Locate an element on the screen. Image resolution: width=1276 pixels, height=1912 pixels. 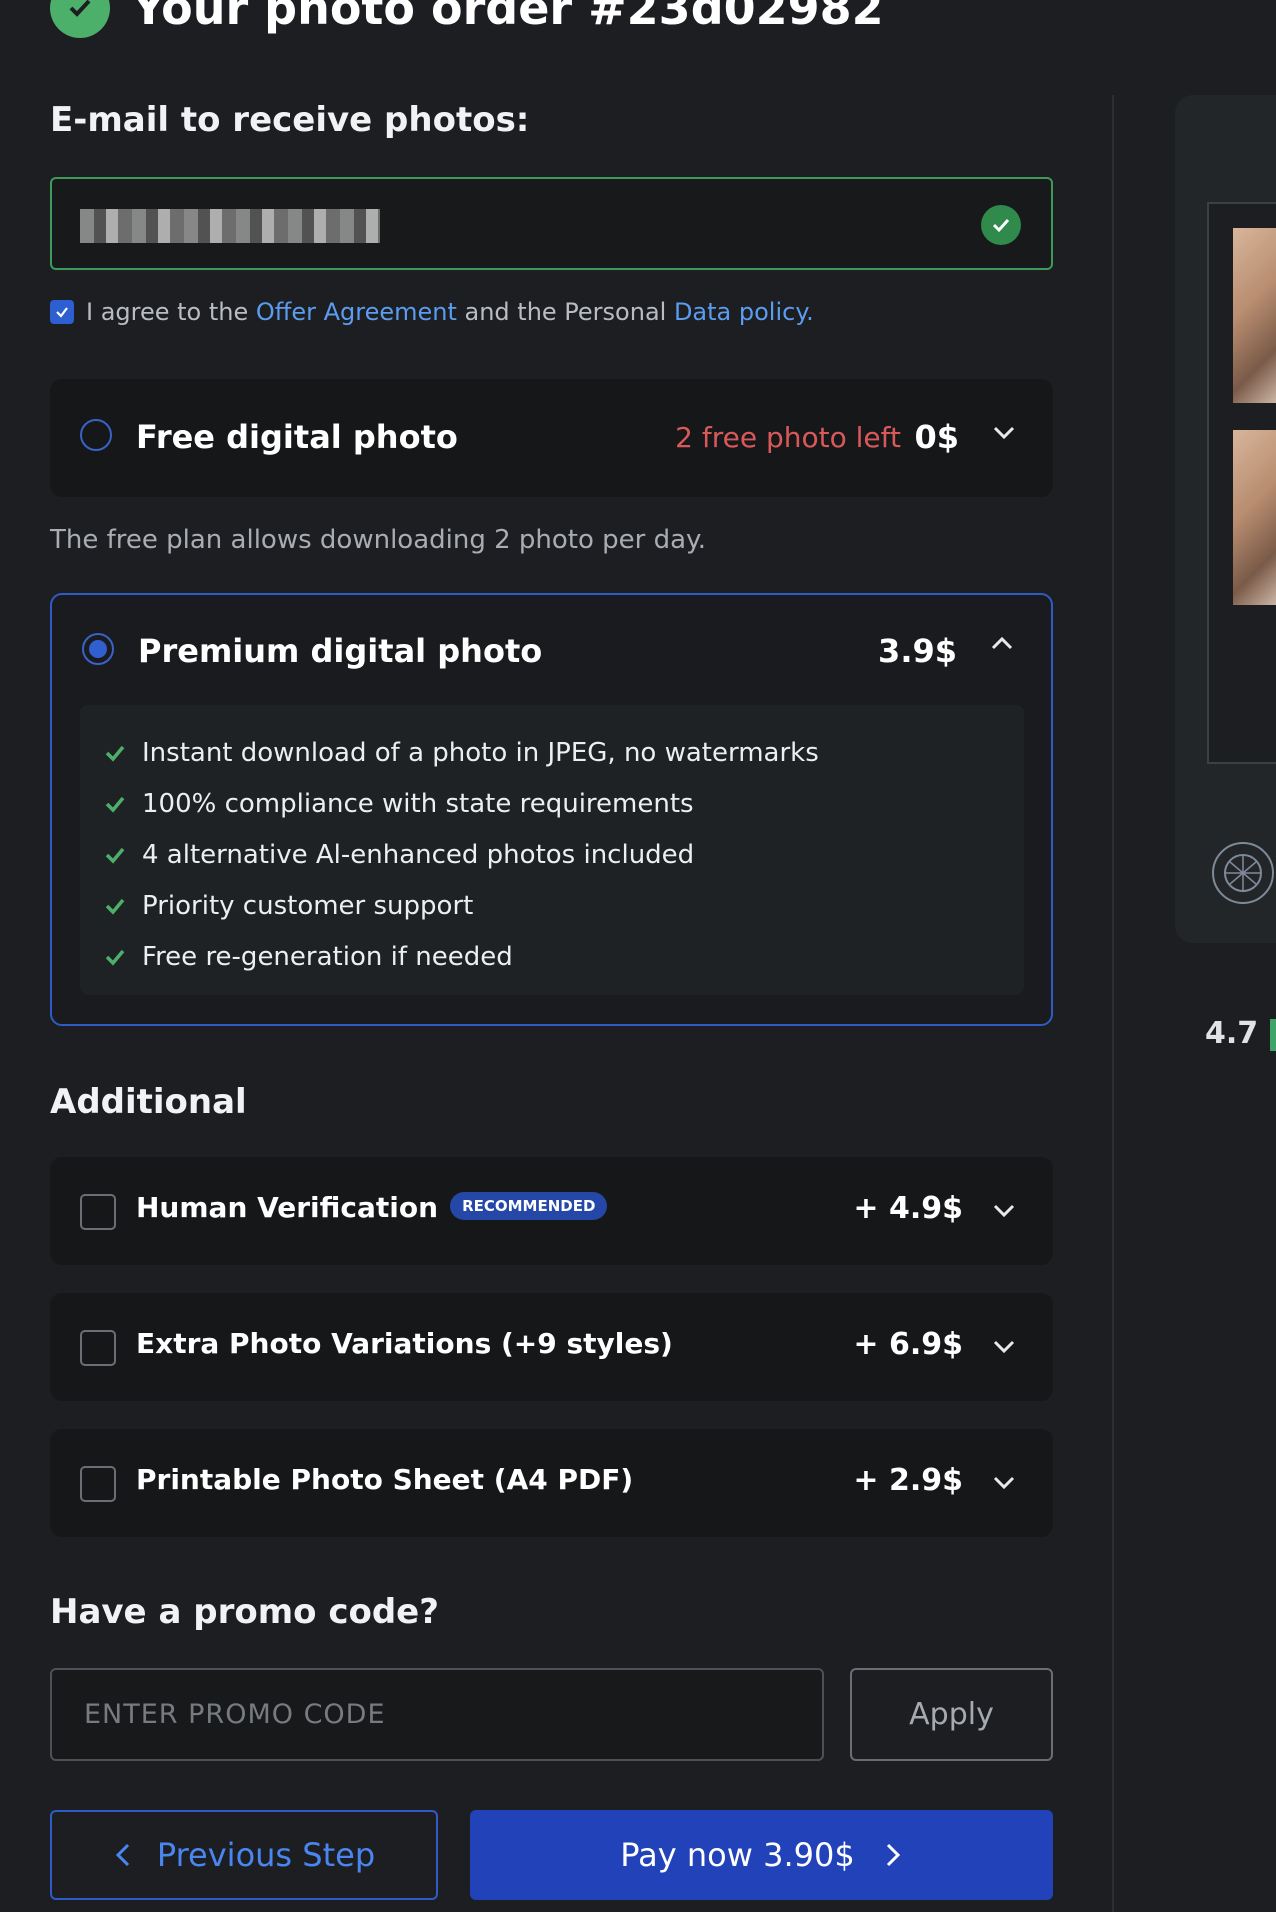
chevron-up-icon is located at coordinates (1002, 644).